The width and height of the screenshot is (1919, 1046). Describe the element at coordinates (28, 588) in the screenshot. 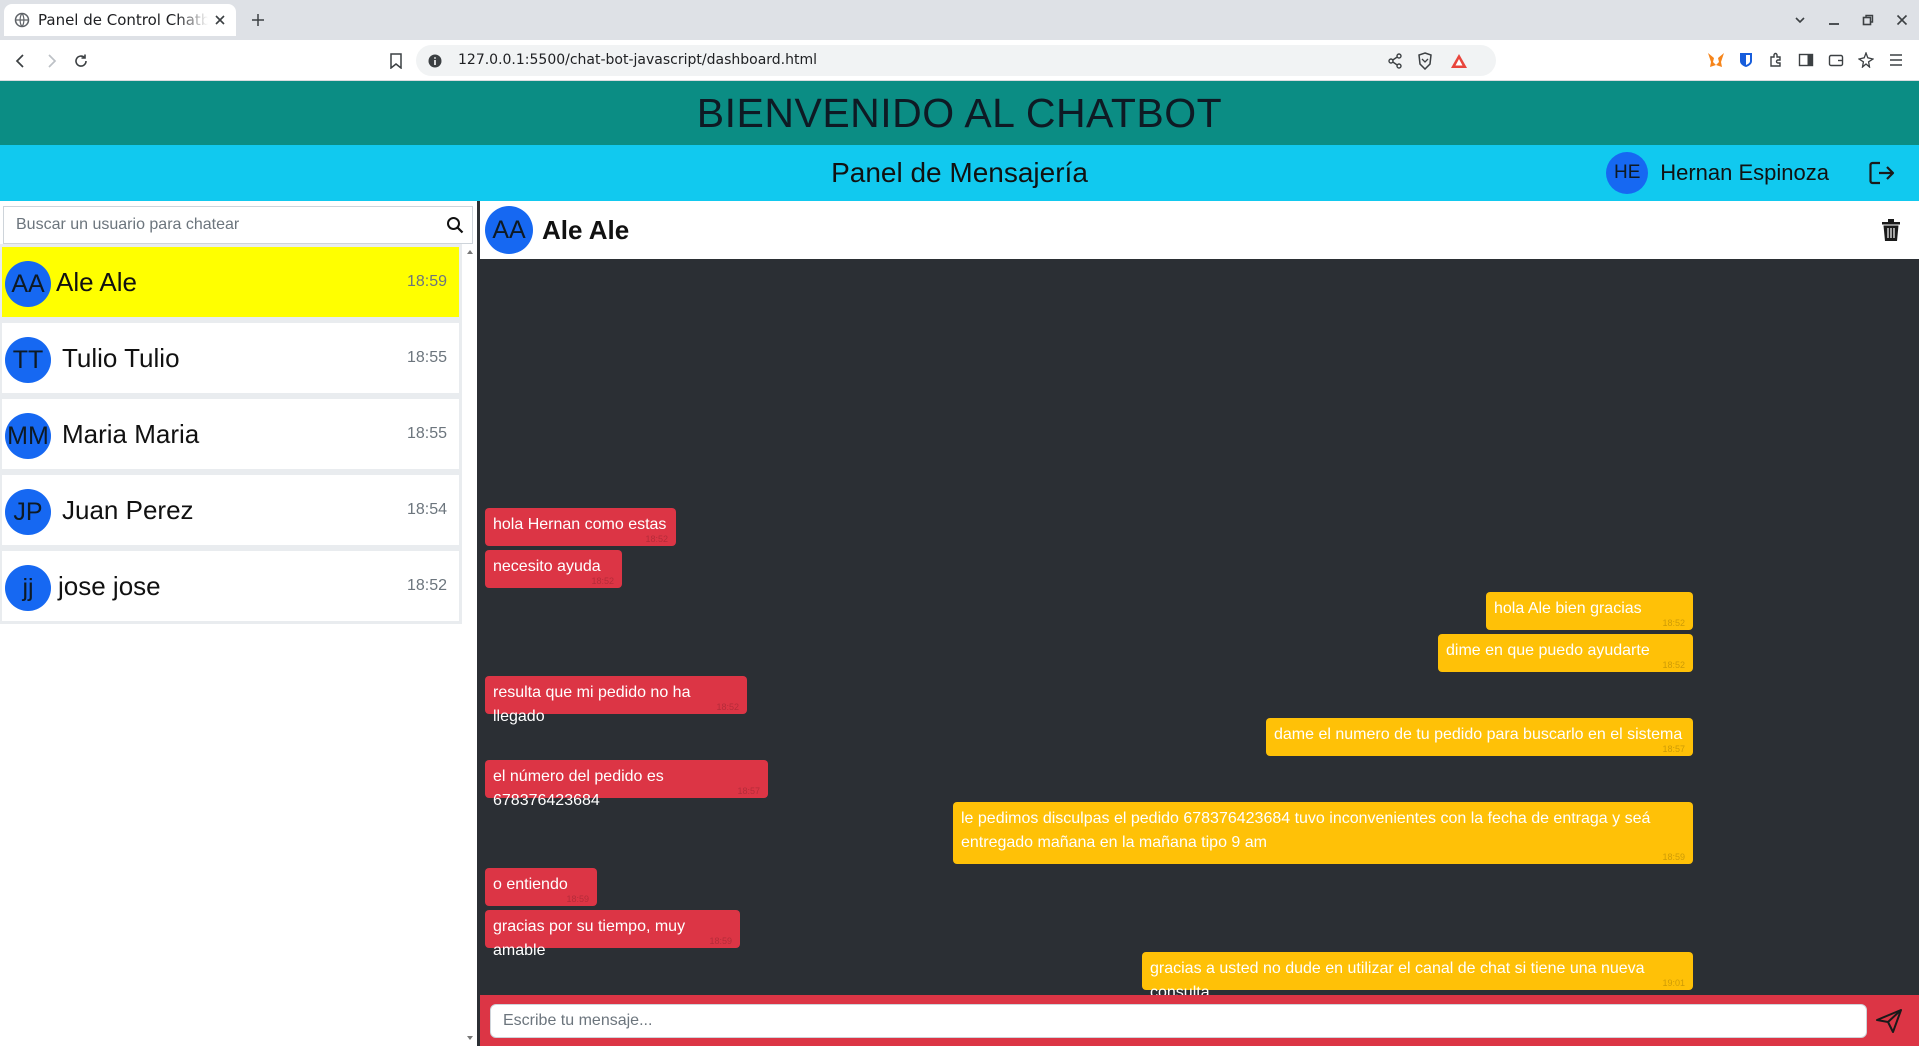

I see `avatar: jj` at that location.